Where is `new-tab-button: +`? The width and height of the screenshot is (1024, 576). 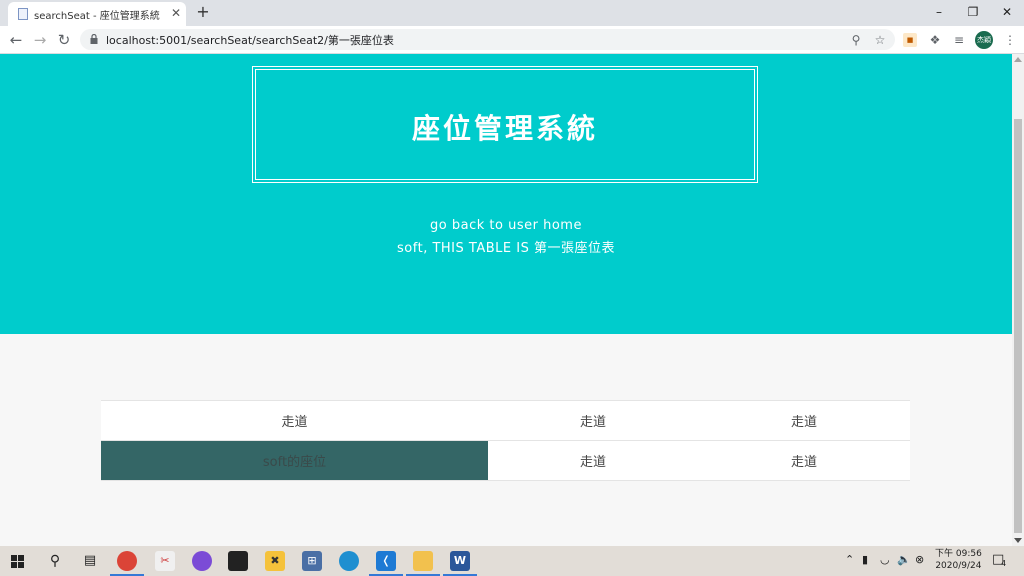 new-tab-button: + is located at coordinates (203, 12).